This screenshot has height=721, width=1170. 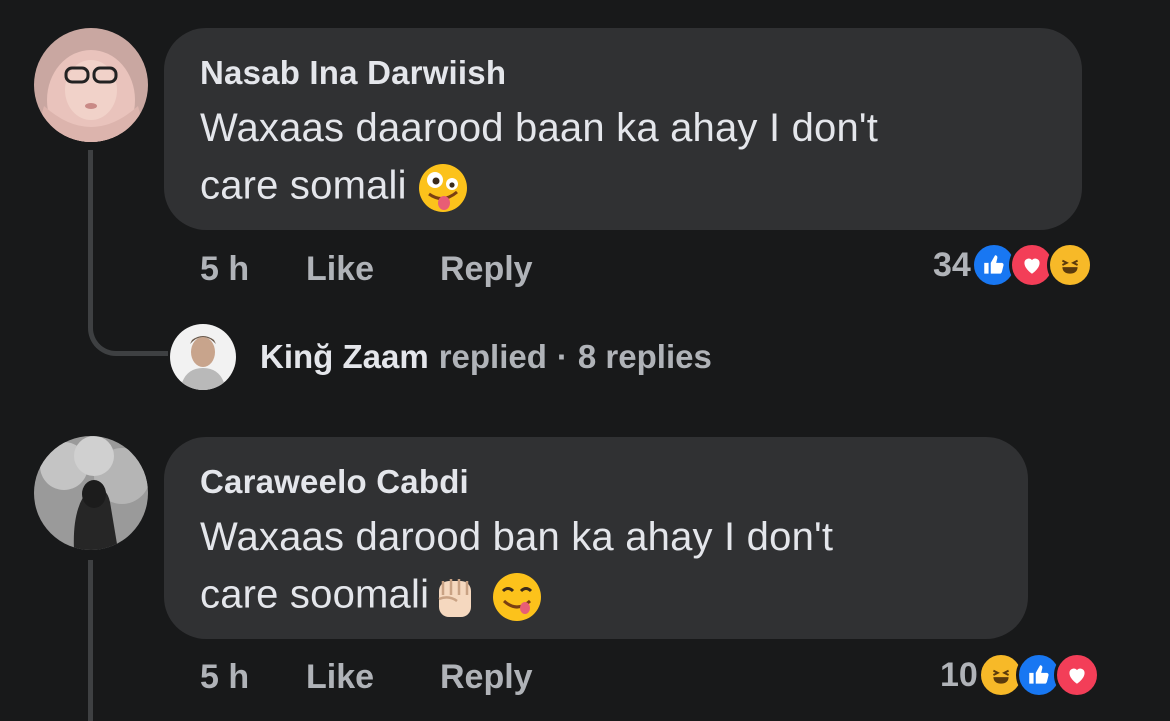 I want to click on reaction-count: 34, so click(x=952, y=264).